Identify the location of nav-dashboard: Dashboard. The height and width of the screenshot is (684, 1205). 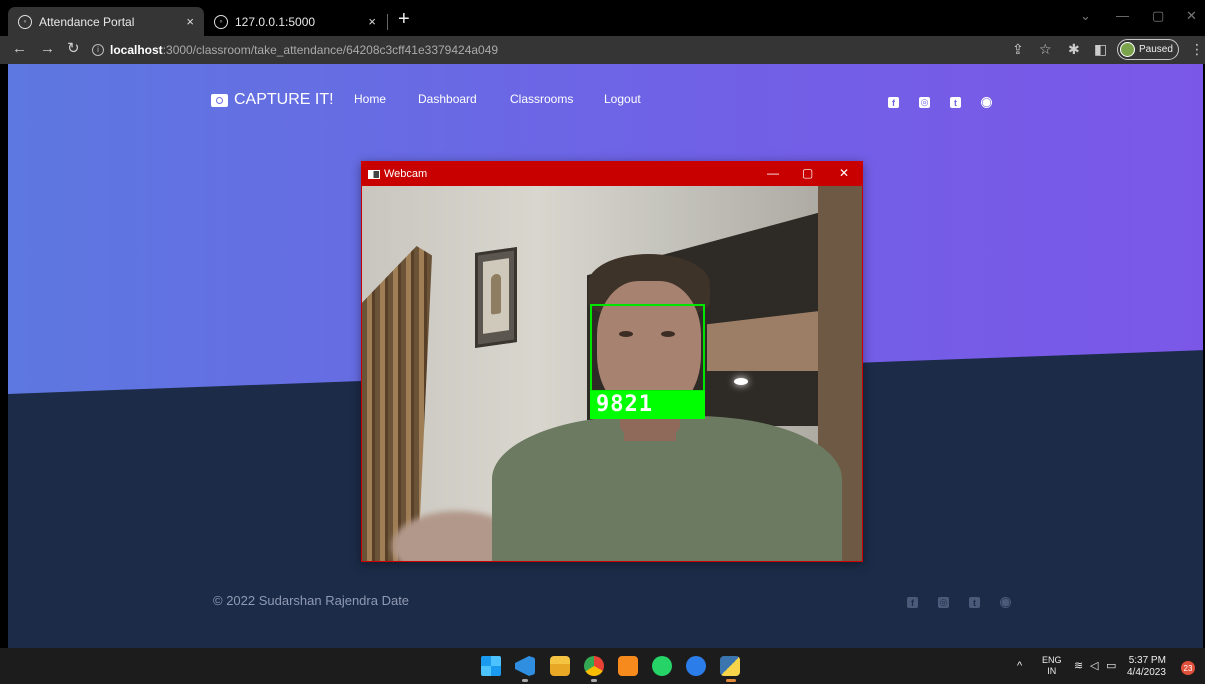
(447, 99).